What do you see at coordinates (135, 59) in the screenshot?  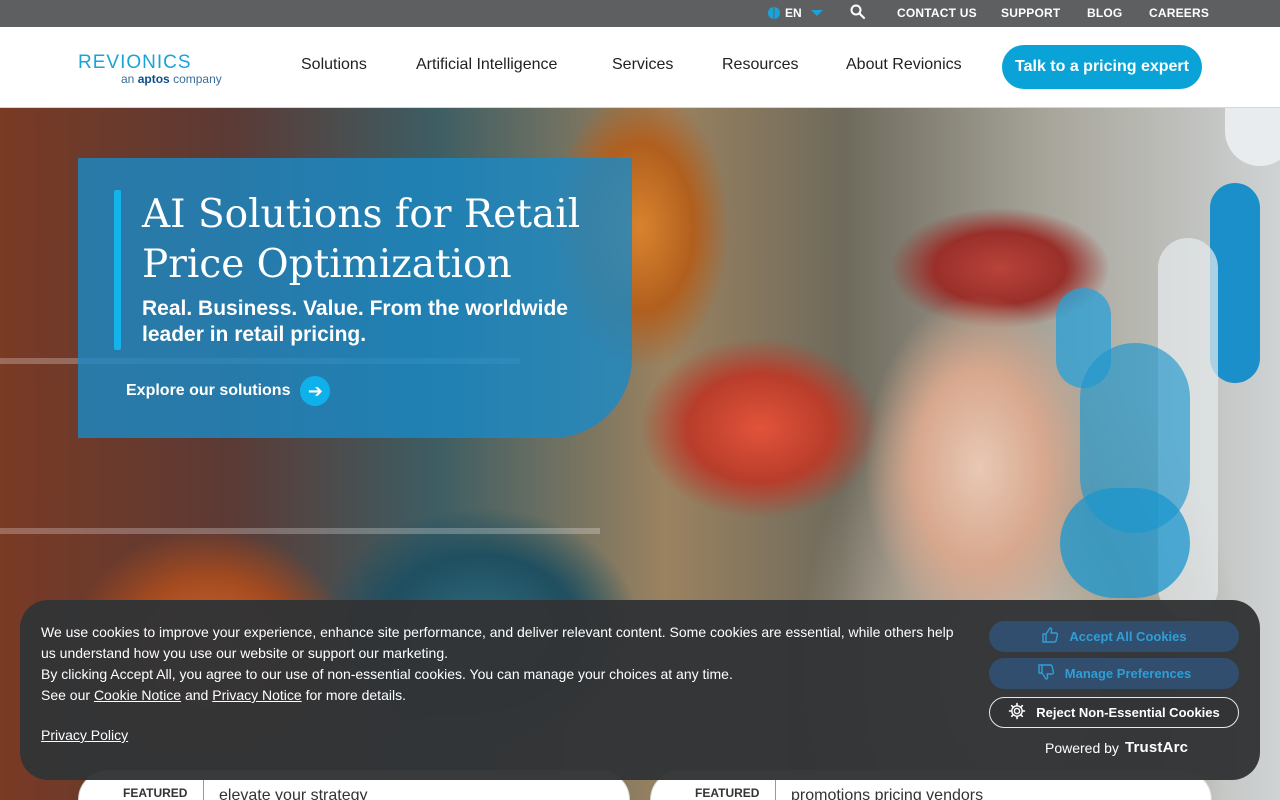 I see `logo-wordmark: revionics` at bounding box center [135, 59].